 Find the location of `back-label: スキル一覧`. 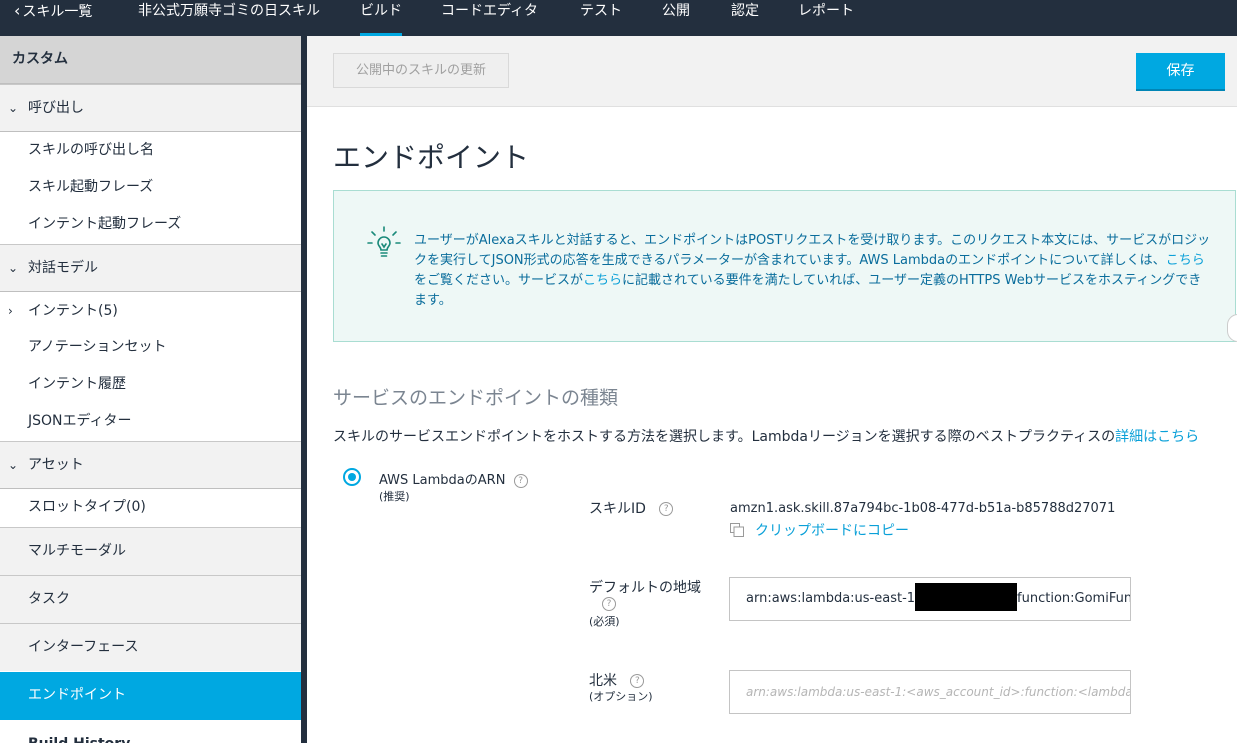

back-label: スキル一覧 is located at coordinates (57, 12).